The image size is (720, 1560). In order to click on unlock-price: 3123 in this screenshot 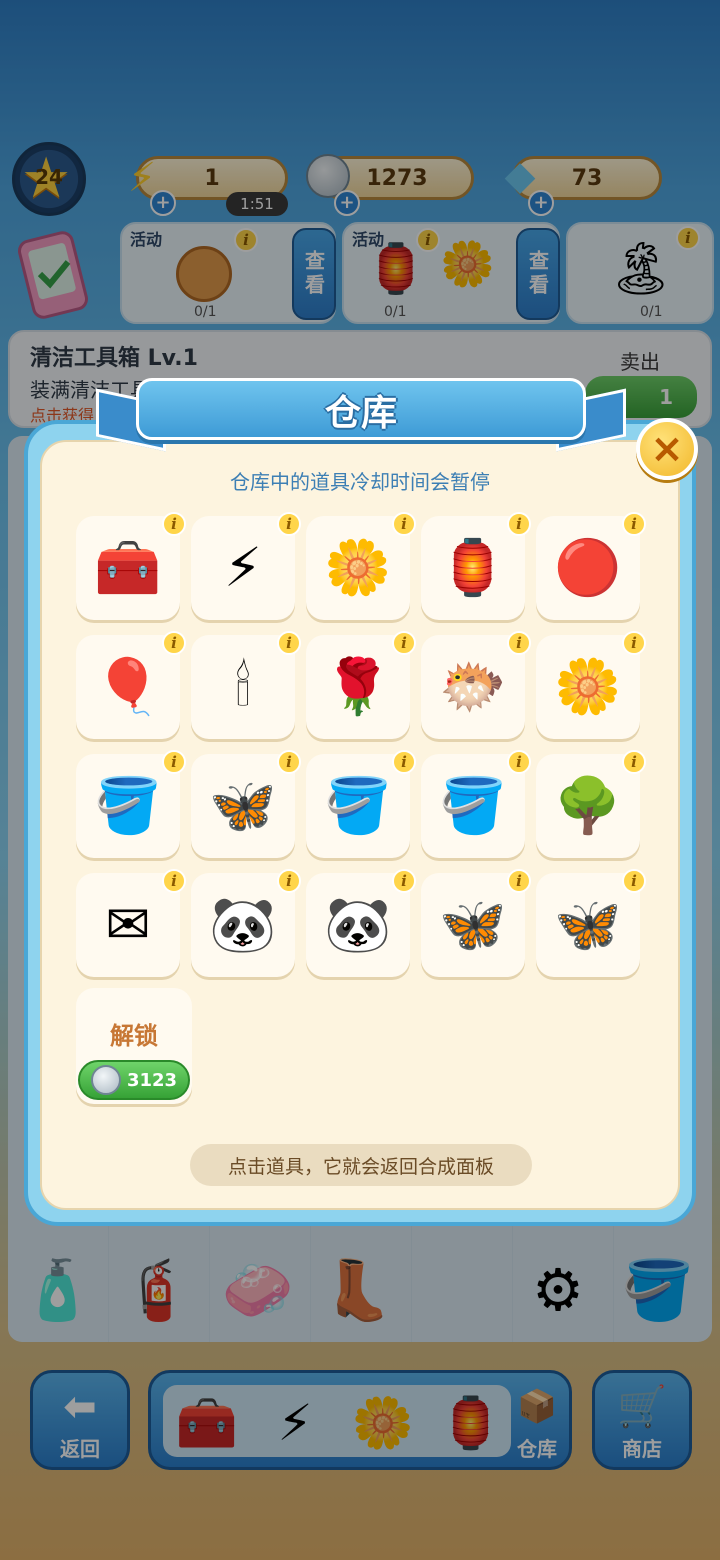, I will do `click(152, 1080)`.